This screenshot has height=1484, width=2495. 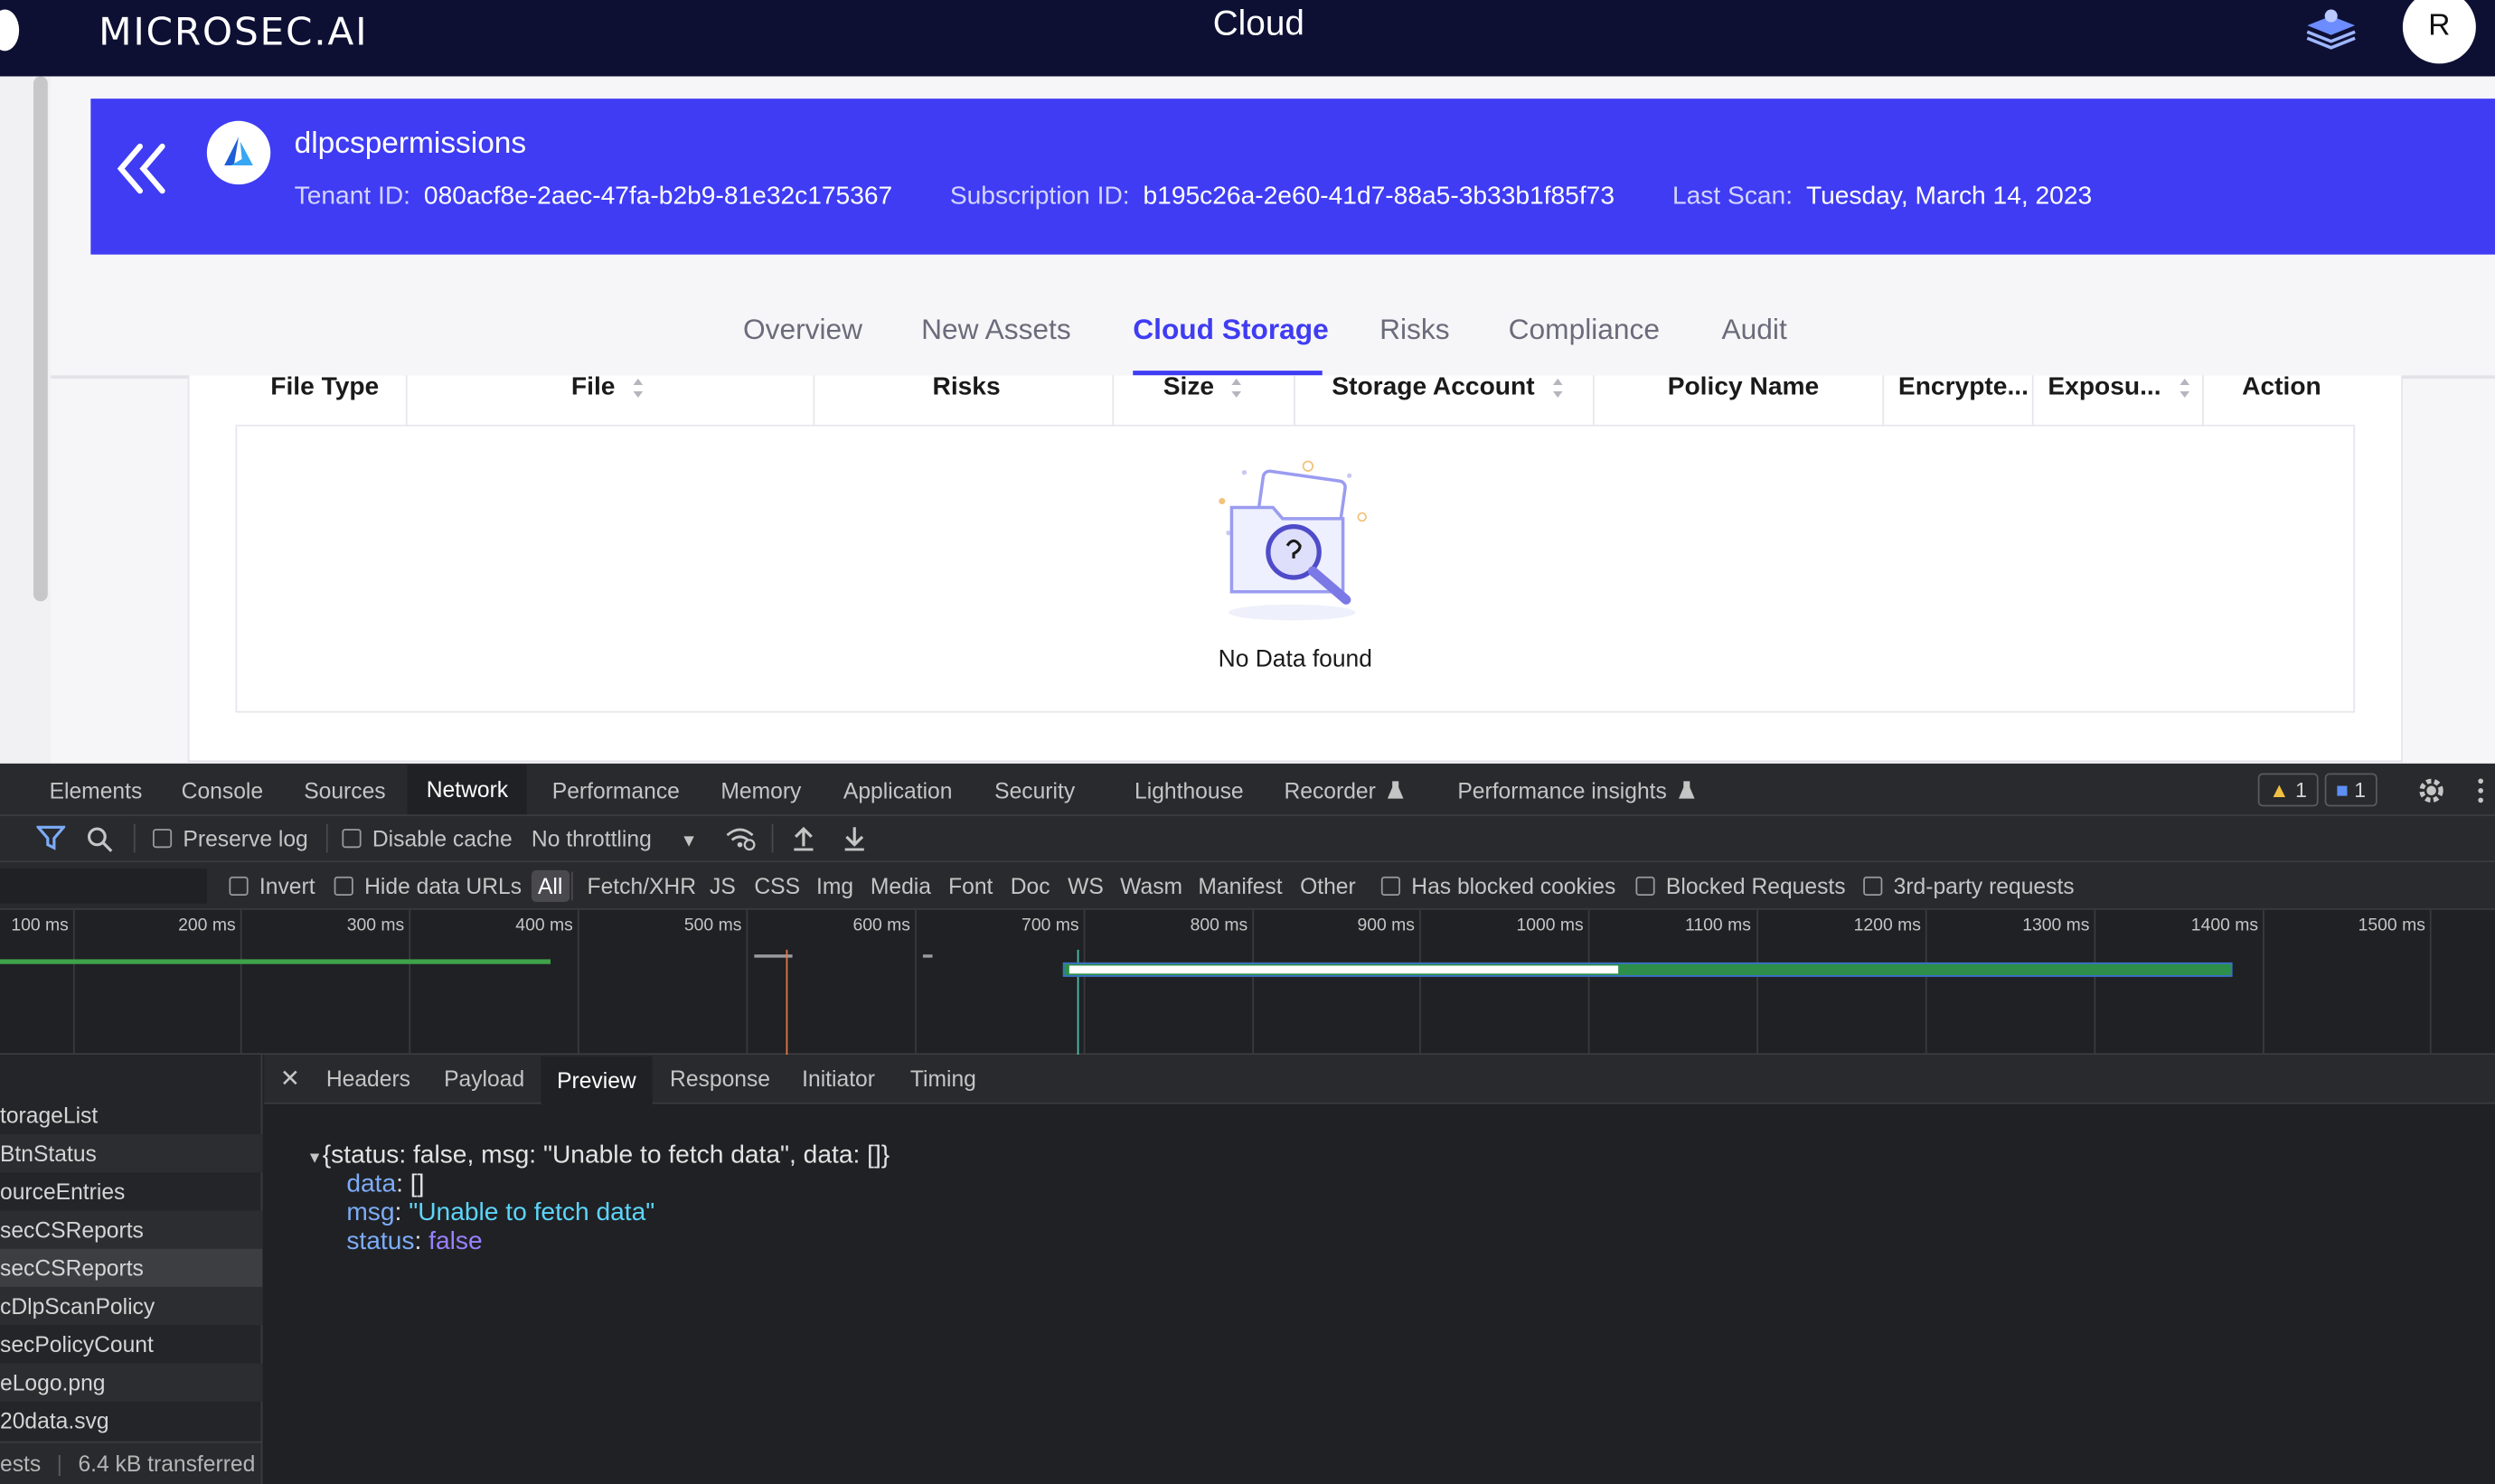 What do you see at coordinates (2431, 791) in the screenshot?
I see `settings-gear-icon` at bounding box center [2431, 791].